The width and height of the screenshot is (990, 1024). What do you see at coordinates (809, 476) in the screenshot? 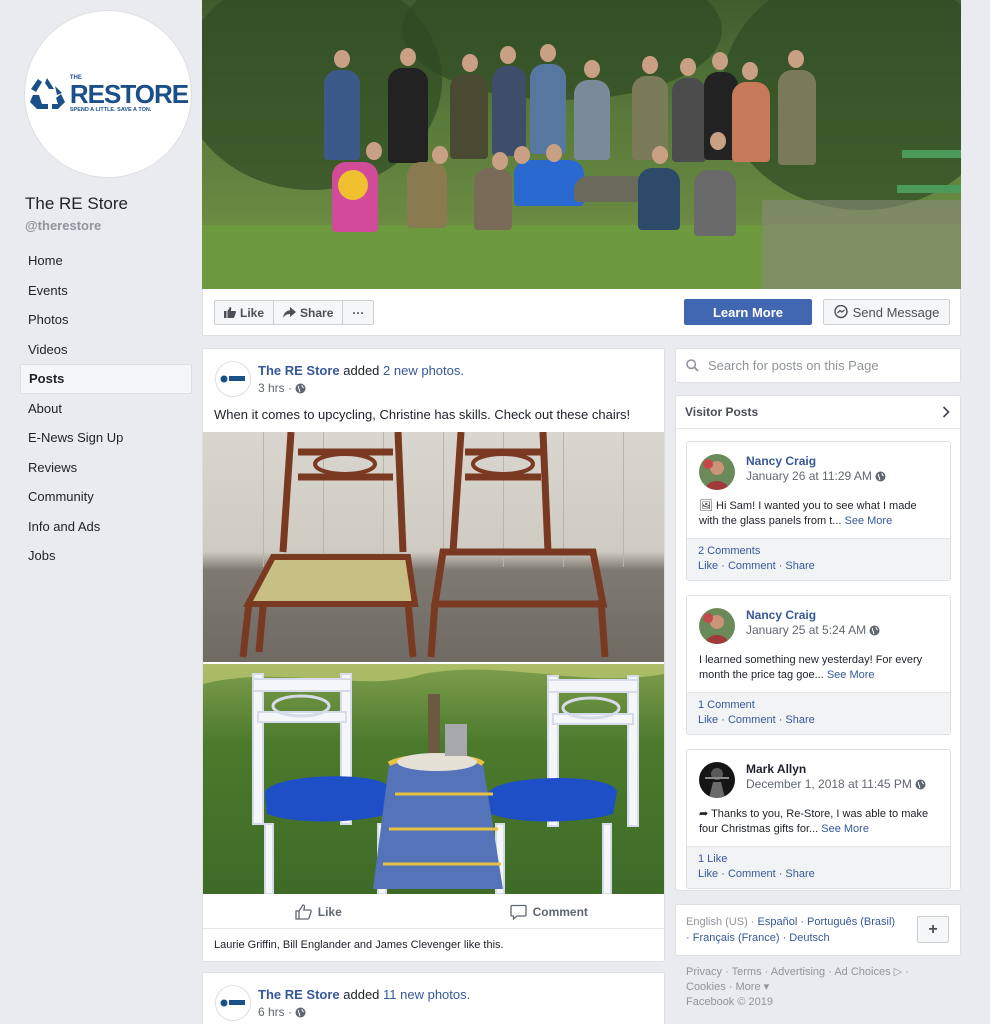
I see `visitor-post-time-text: January 26 at 11:29 AM` at bounding box center [809, 476].